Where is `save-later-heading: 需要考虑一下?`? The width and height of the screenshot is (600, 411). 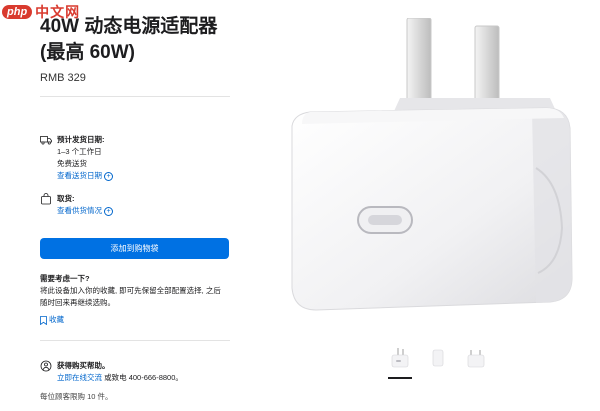
save-later-heading: 需要考虑一下? is located at coordinates (65, 278).